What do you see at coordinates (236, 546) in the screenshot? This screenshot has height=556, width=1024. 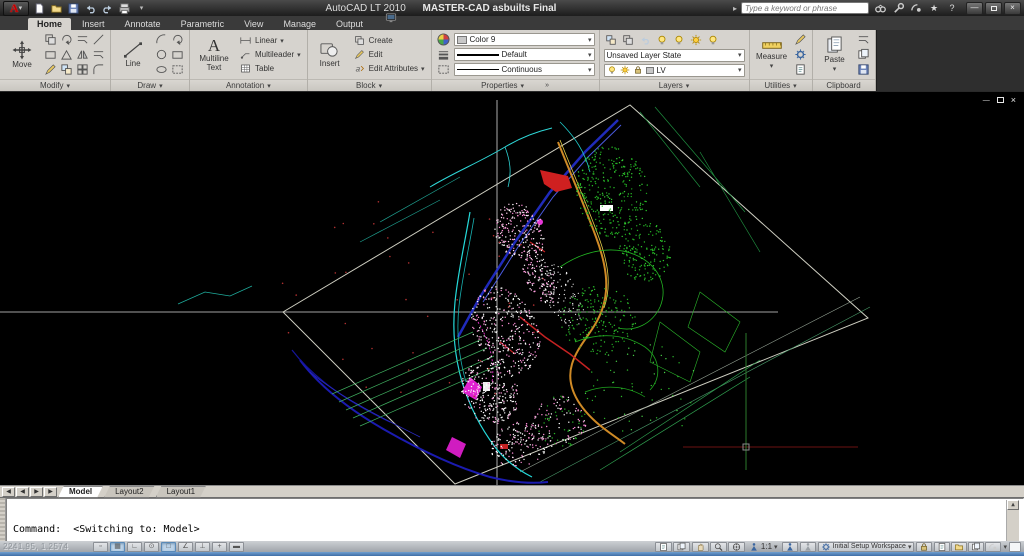 I see `lwt-toggle: ▬` at bounding box center [236, 546].